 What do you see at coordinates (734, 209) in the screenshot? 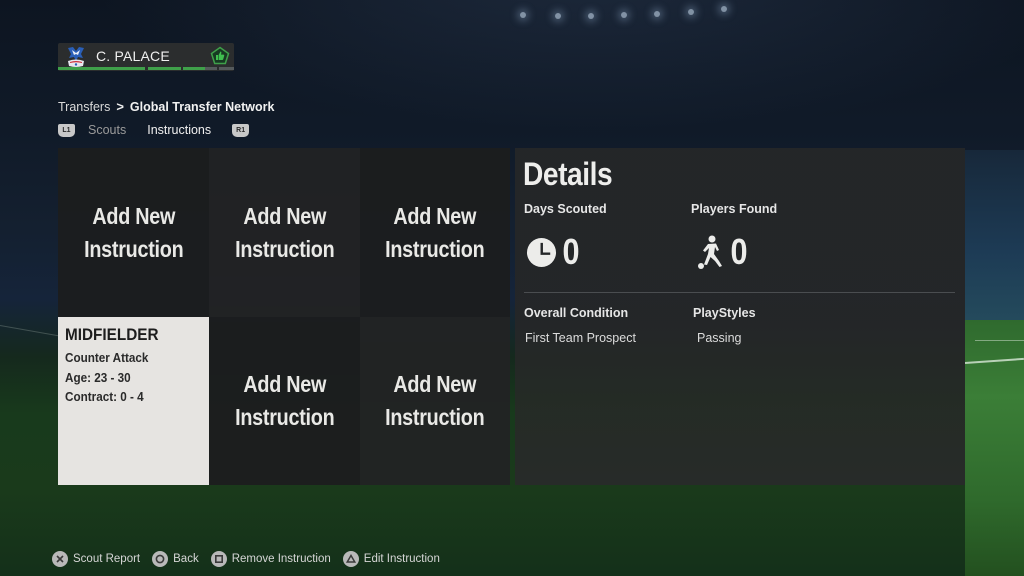
I see `players-found-label: Players Found` at bounding box center [734, 209].